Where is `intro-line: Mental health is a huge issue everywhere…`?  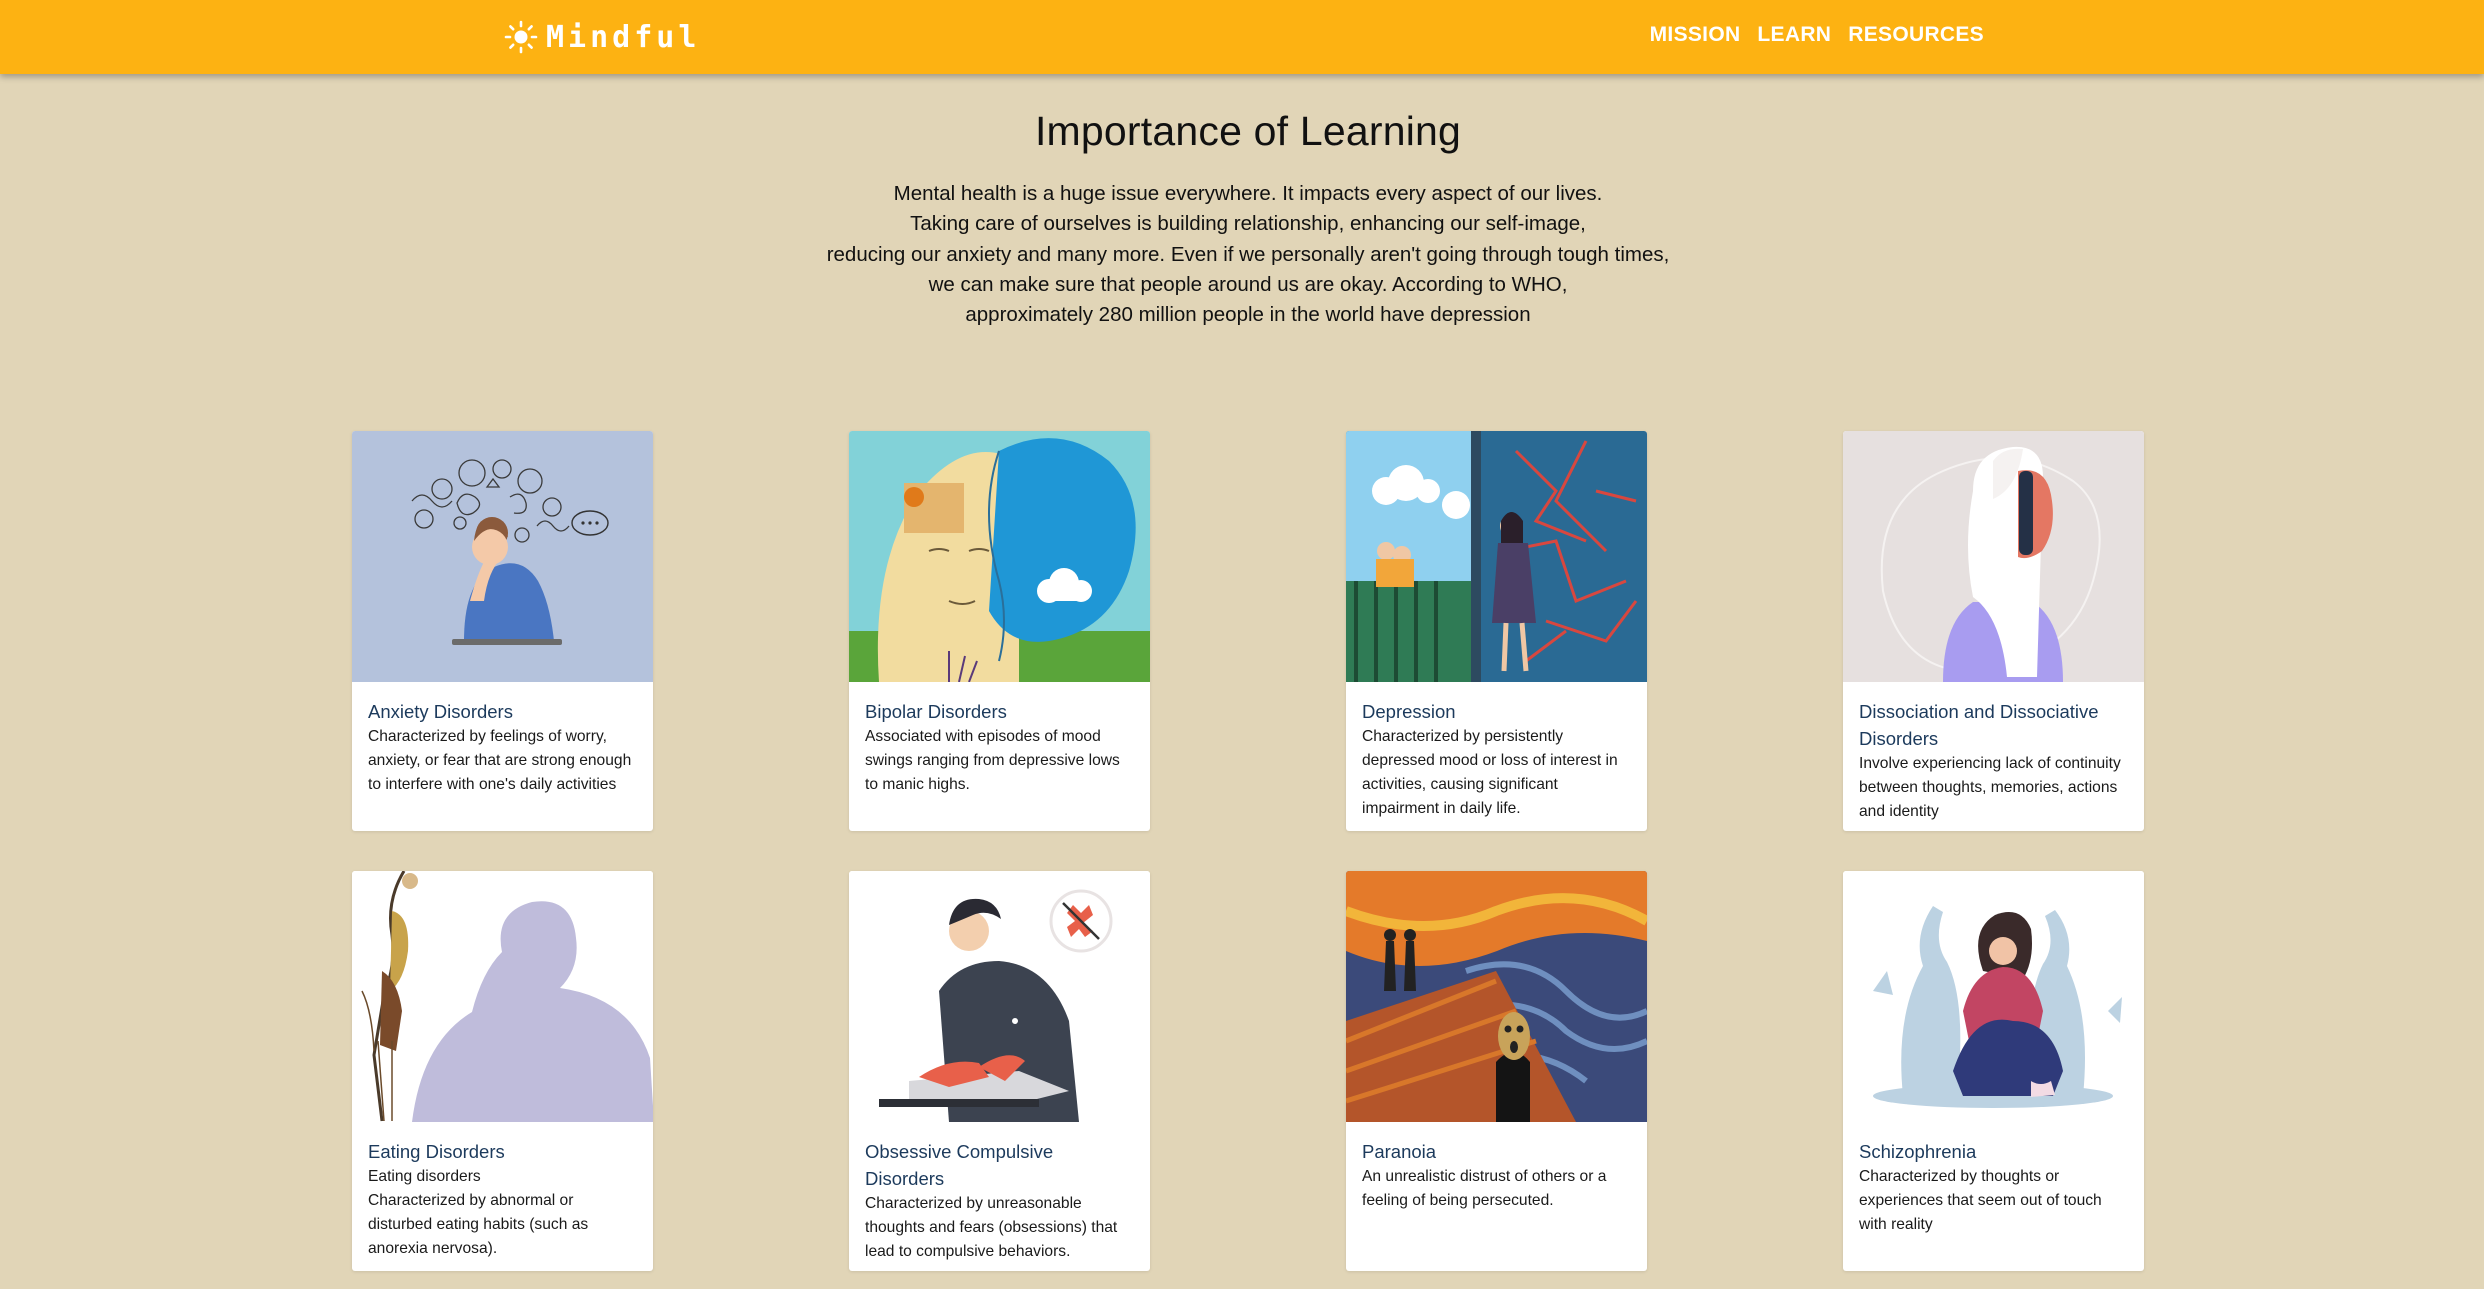 intro-line: Mental health is a huge issue everywhere… is located at coordinates (1248, 193).